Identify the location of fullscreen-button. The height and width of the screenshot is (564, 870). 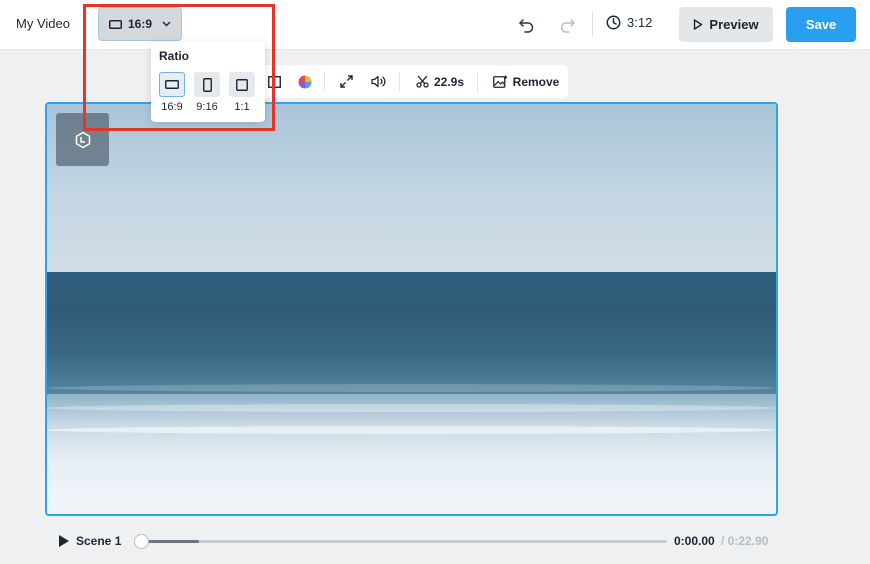
(346, 81).